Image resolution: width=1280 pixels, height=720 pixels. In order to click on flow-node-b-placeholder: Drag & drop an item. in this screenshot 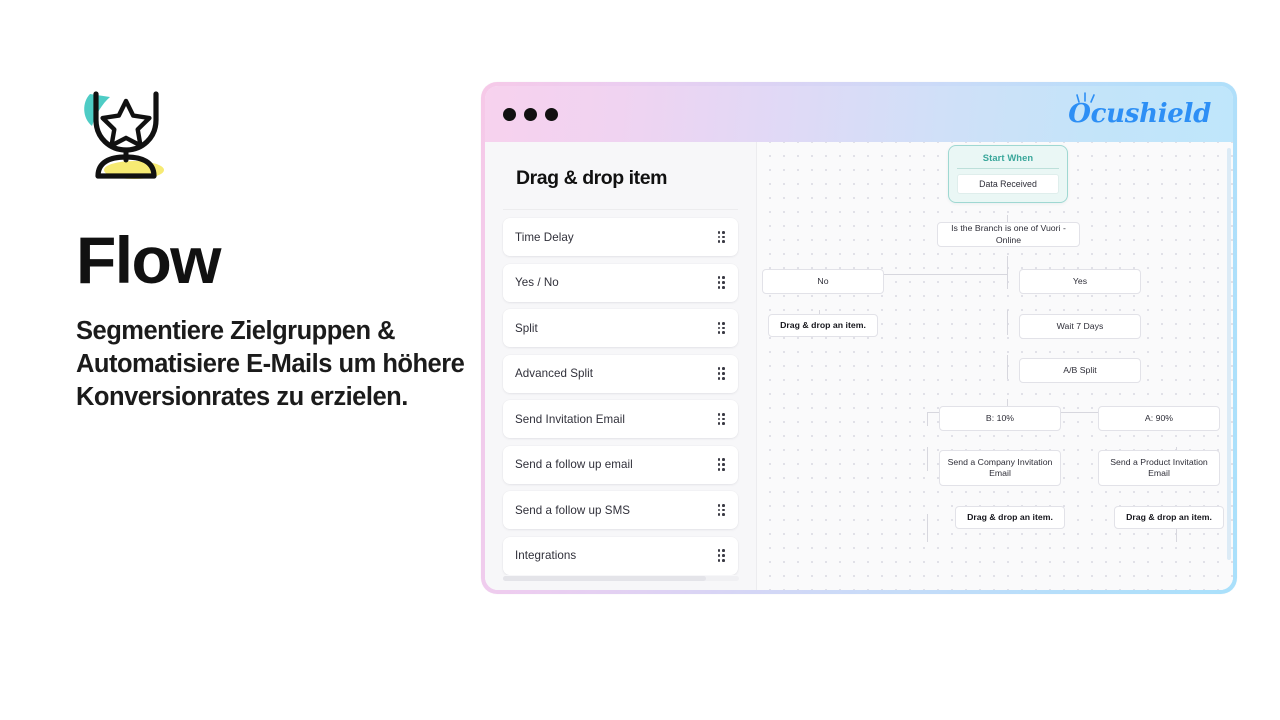, I will do `click(1010, 517)`.